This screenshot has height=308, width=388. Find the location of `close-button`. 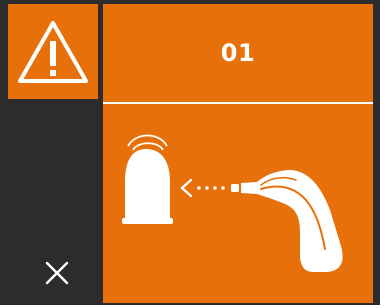

close-button is located at coordinates (57, 273).